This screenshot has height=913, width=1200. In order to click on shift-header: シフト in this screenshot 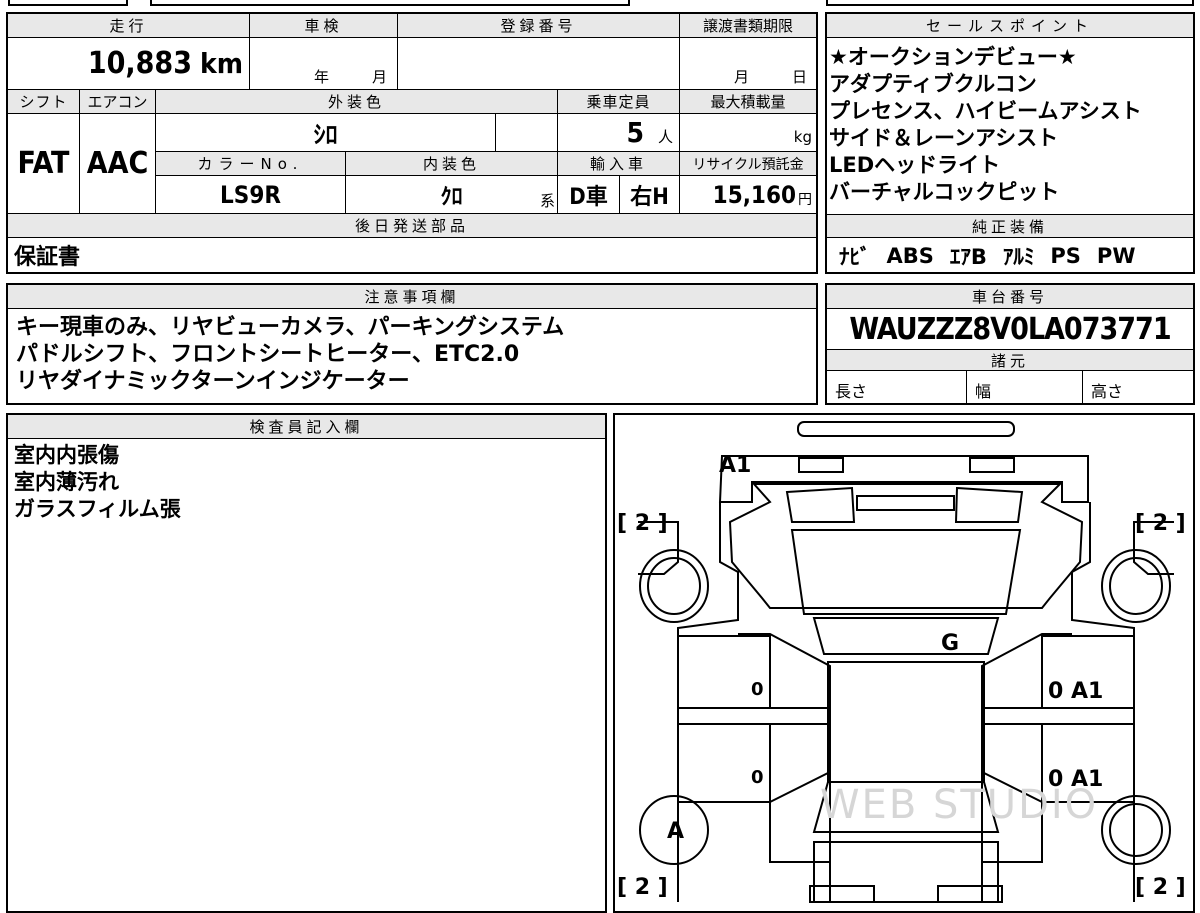, I will do `click(44, 102)`.